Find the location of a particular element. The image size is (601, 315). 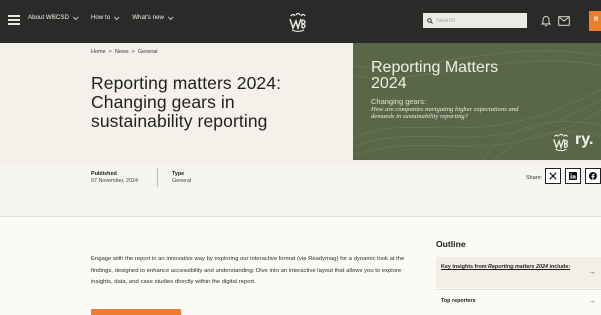

nav-item-label: What's new is located at coordinates (148, 17).